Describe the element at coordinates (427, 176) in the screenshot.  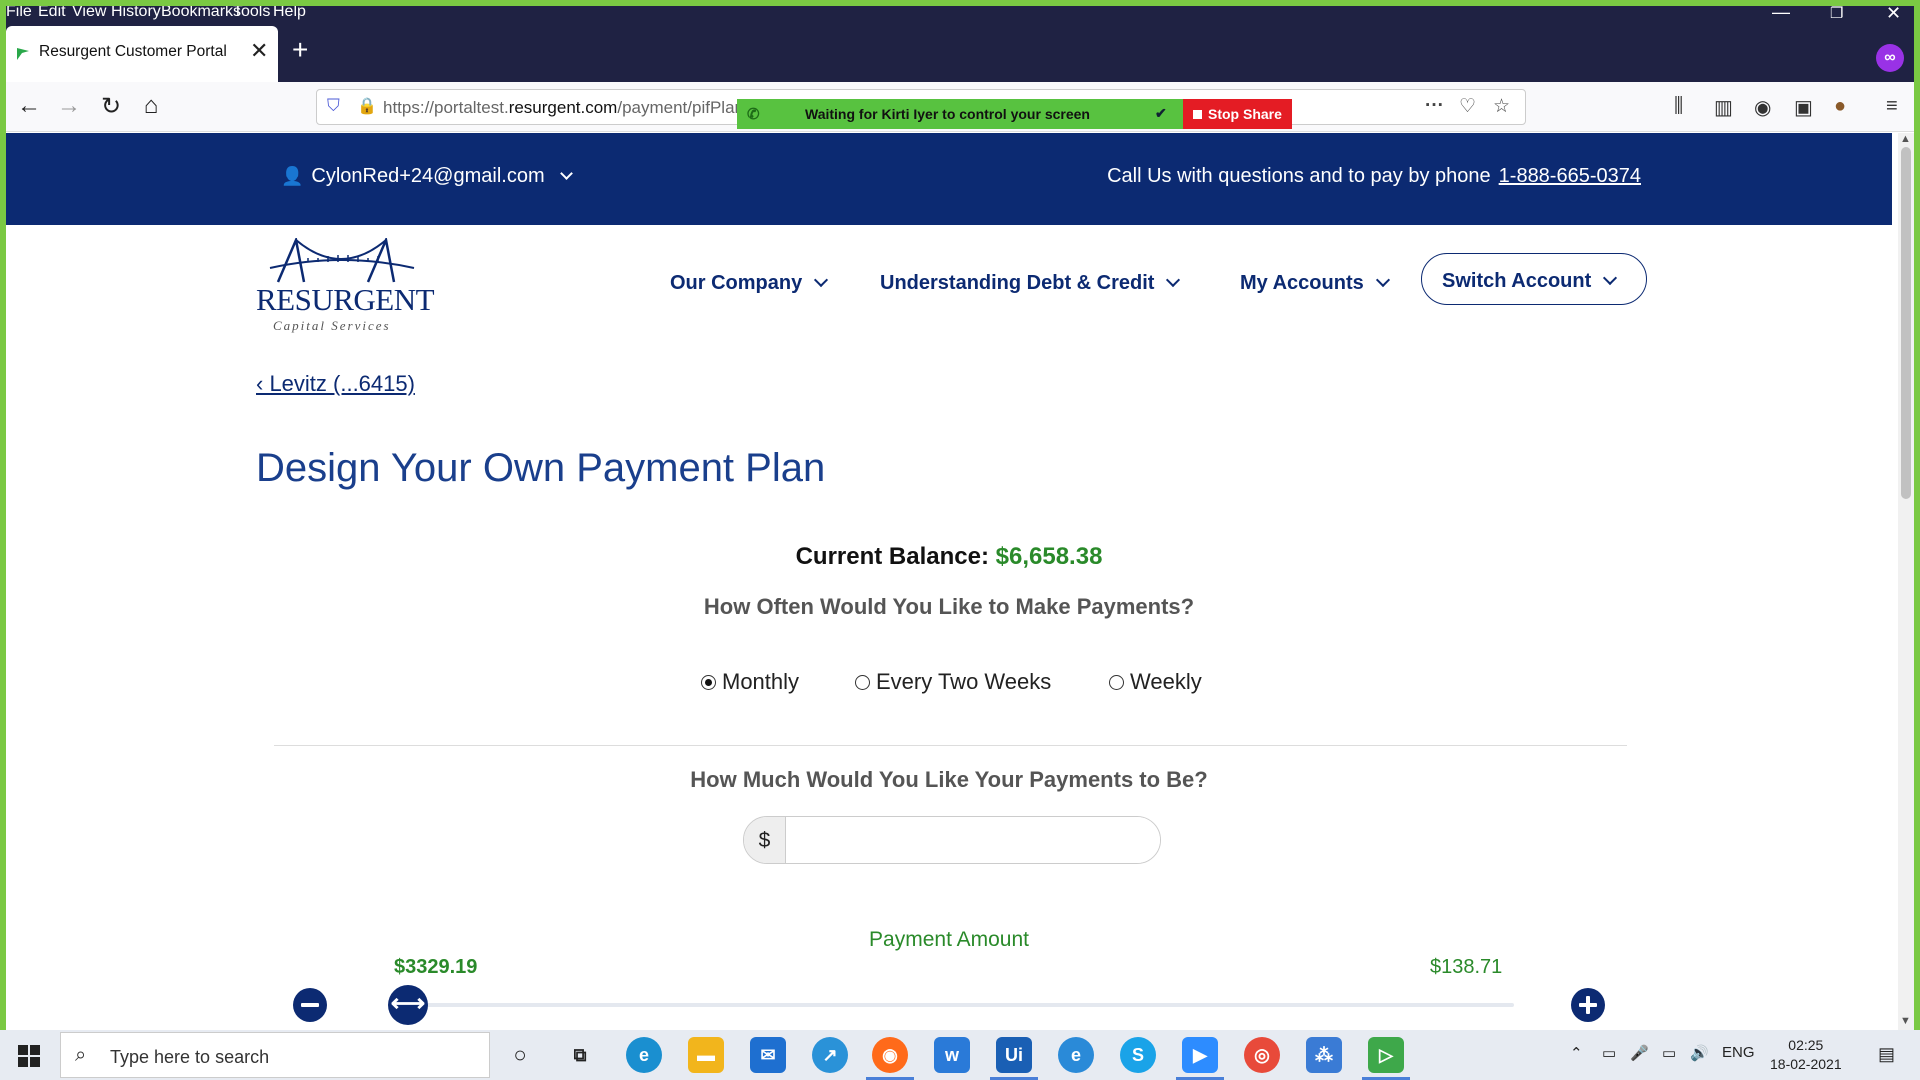
I see `user-menu: 👤 CylonRed+24@gmail.com` at that location.